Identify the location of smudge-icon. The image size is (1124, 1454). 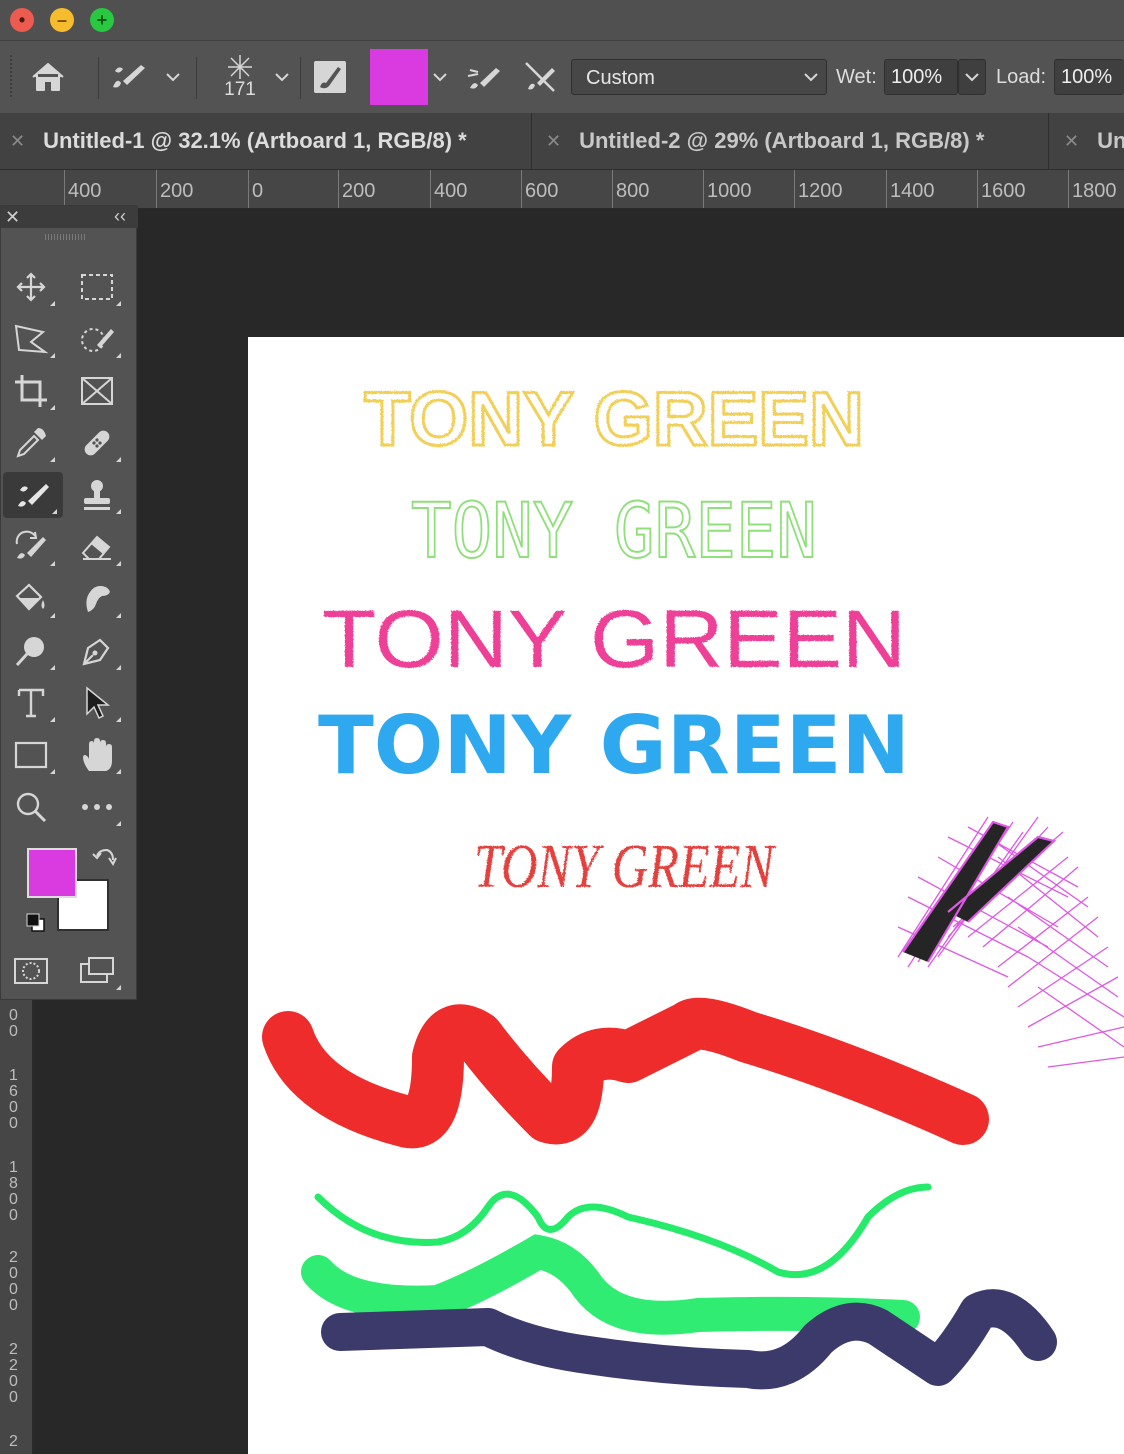
(98, 599).